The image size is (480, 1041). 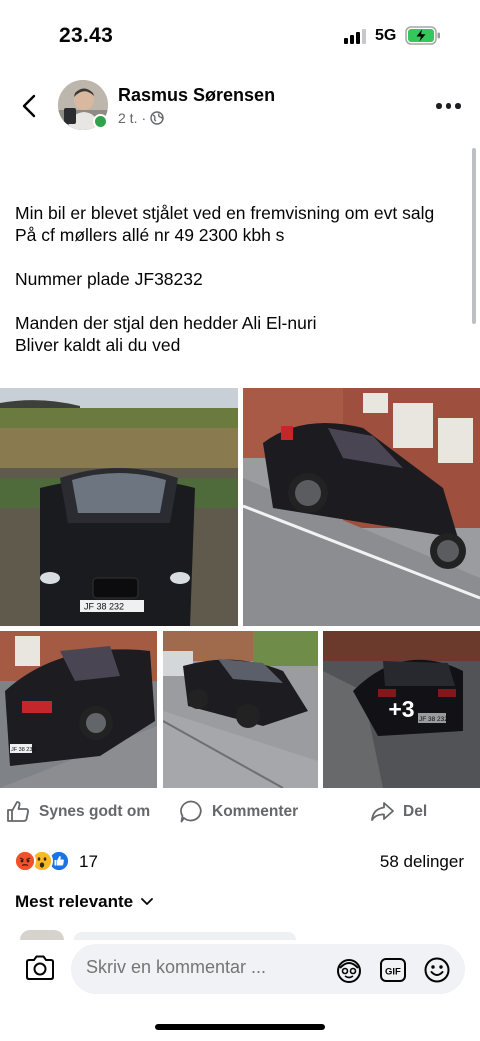 What do you see at coordinates (201, 967) in the screenshot?
I see `comment-input` at bounding box center [201, 967].